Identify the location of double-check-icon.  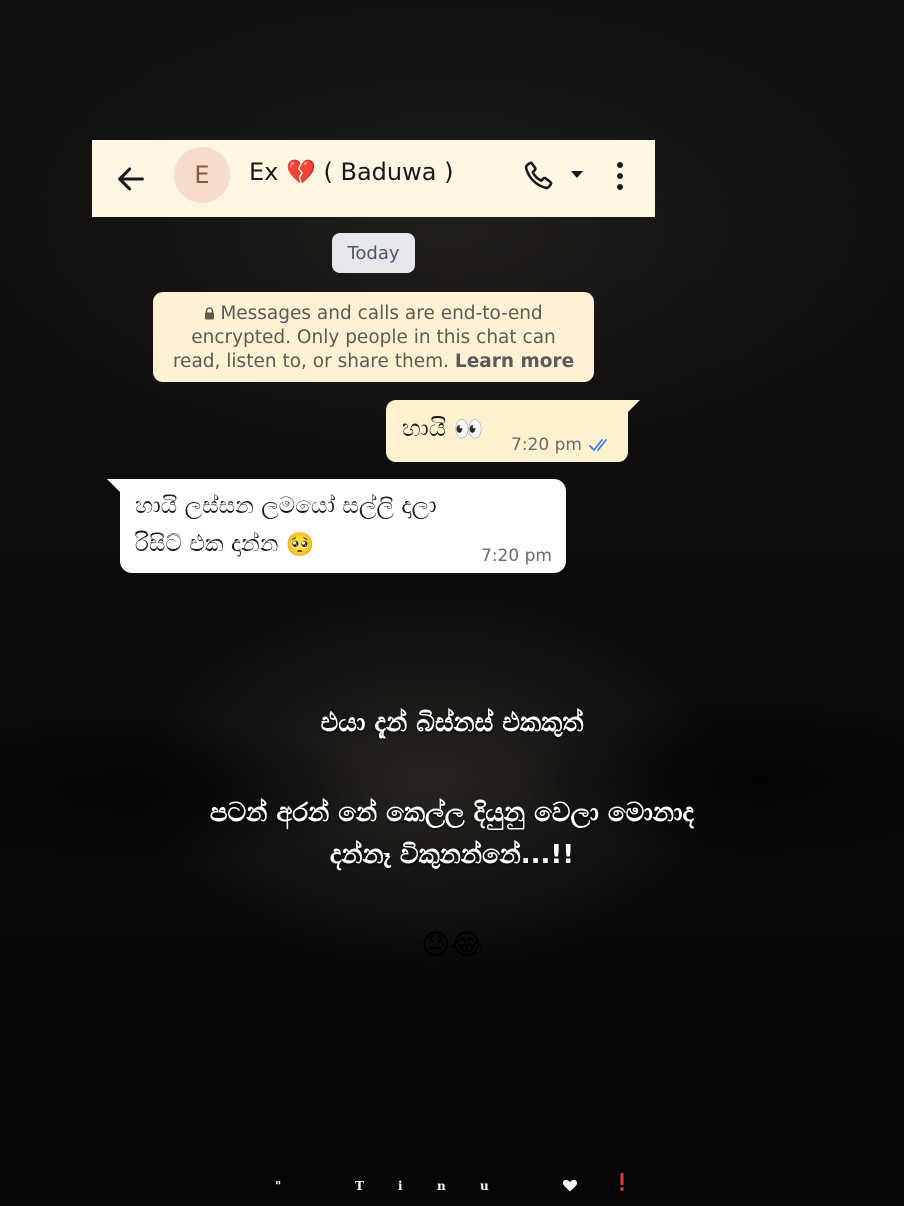
(598, 445).